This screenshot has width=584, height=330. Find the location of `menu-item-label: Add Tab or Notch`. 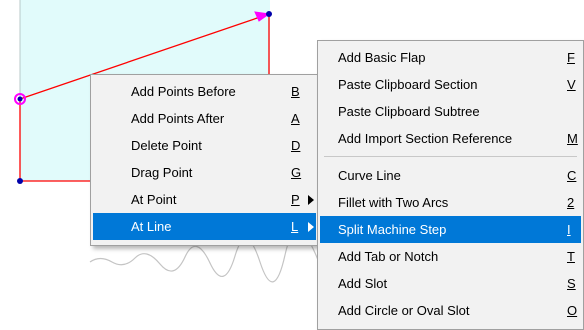

menu-item-label: Add Tab or Notch is located at coordinates (388, 256).